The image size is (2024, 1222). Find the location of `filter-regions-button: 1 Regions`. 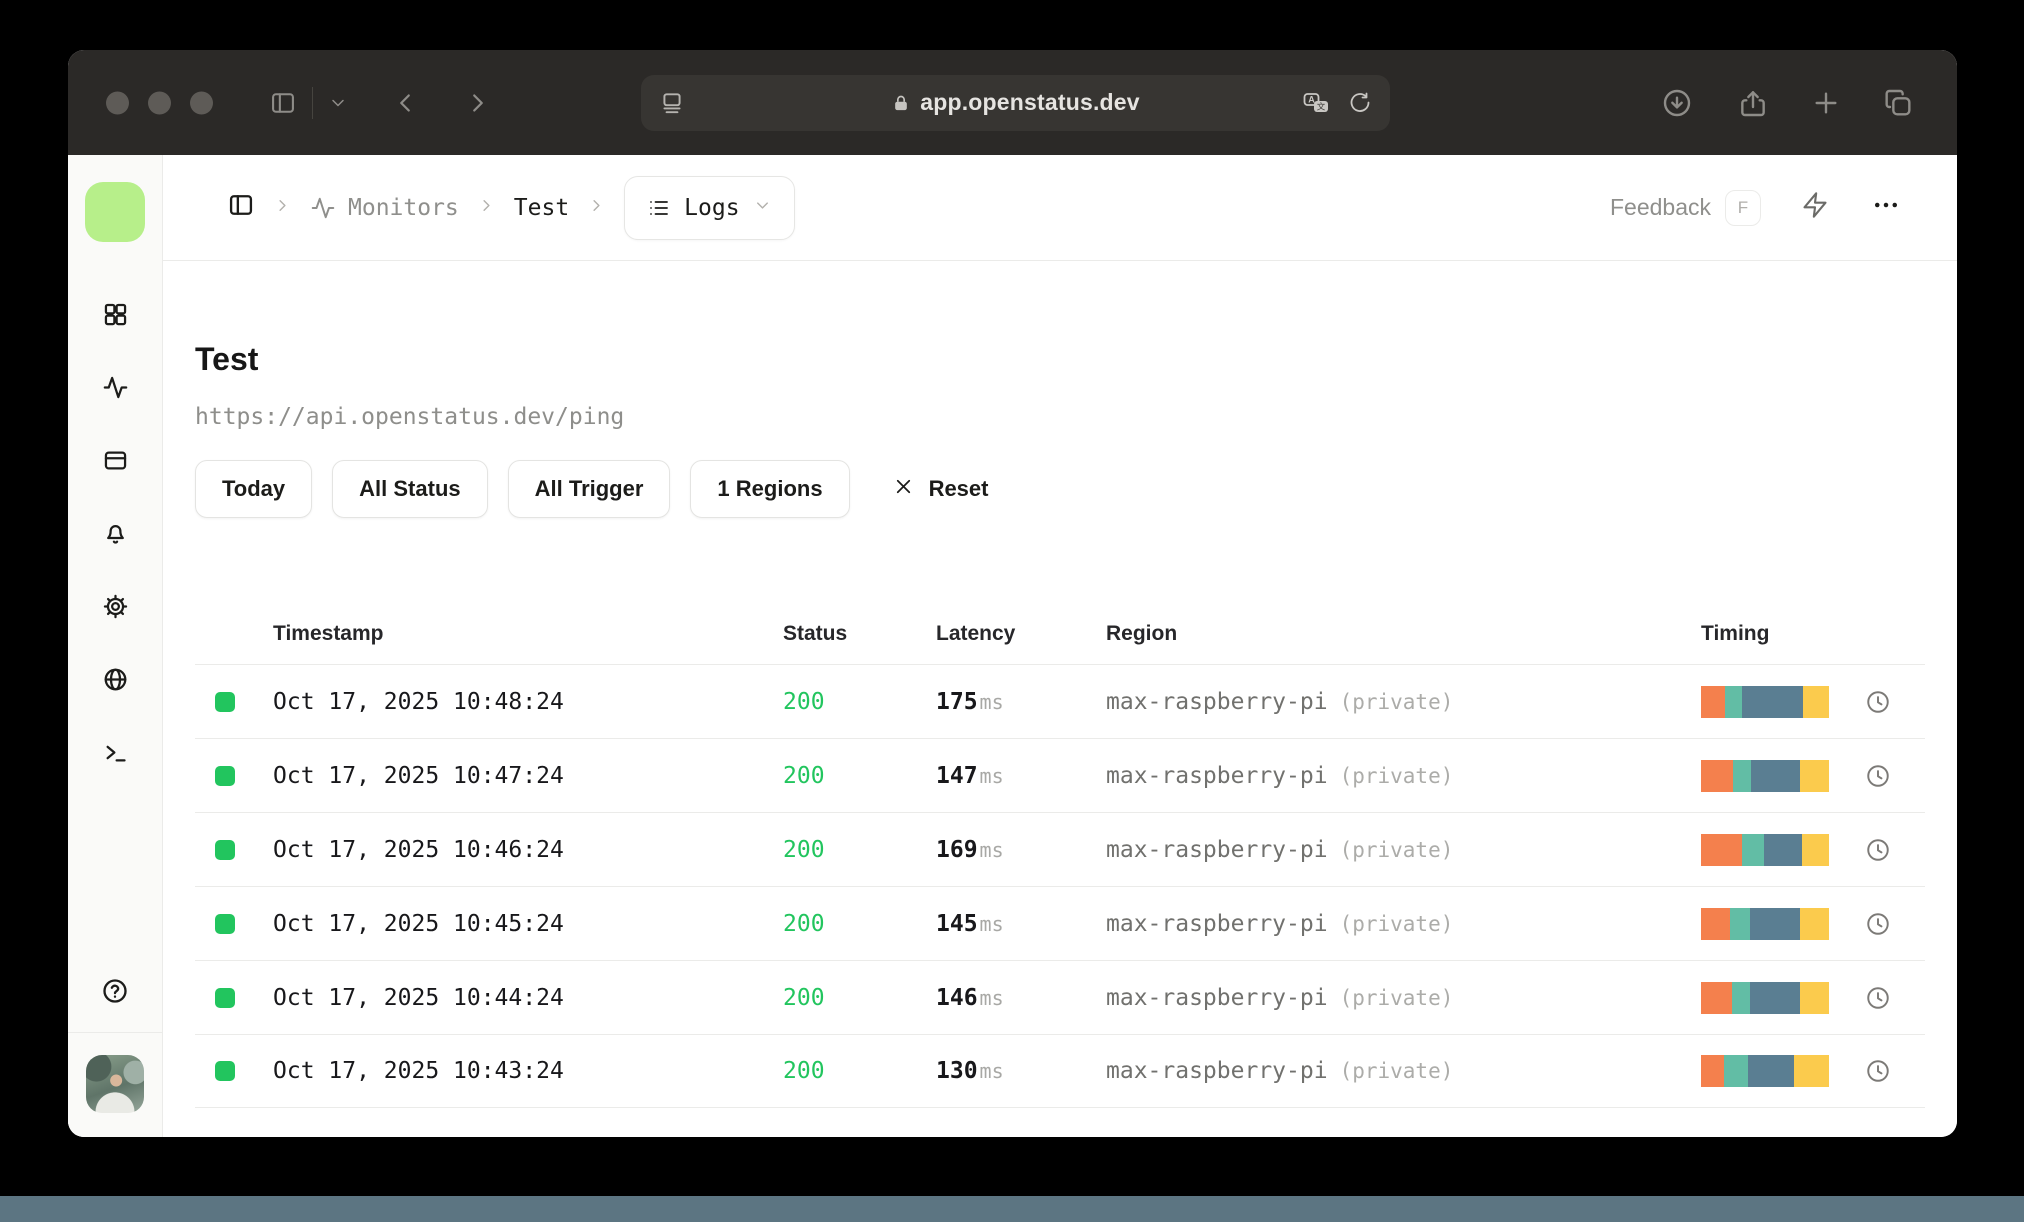

filter-regions-button: 1 Regions is located at coordinates (770, 489).